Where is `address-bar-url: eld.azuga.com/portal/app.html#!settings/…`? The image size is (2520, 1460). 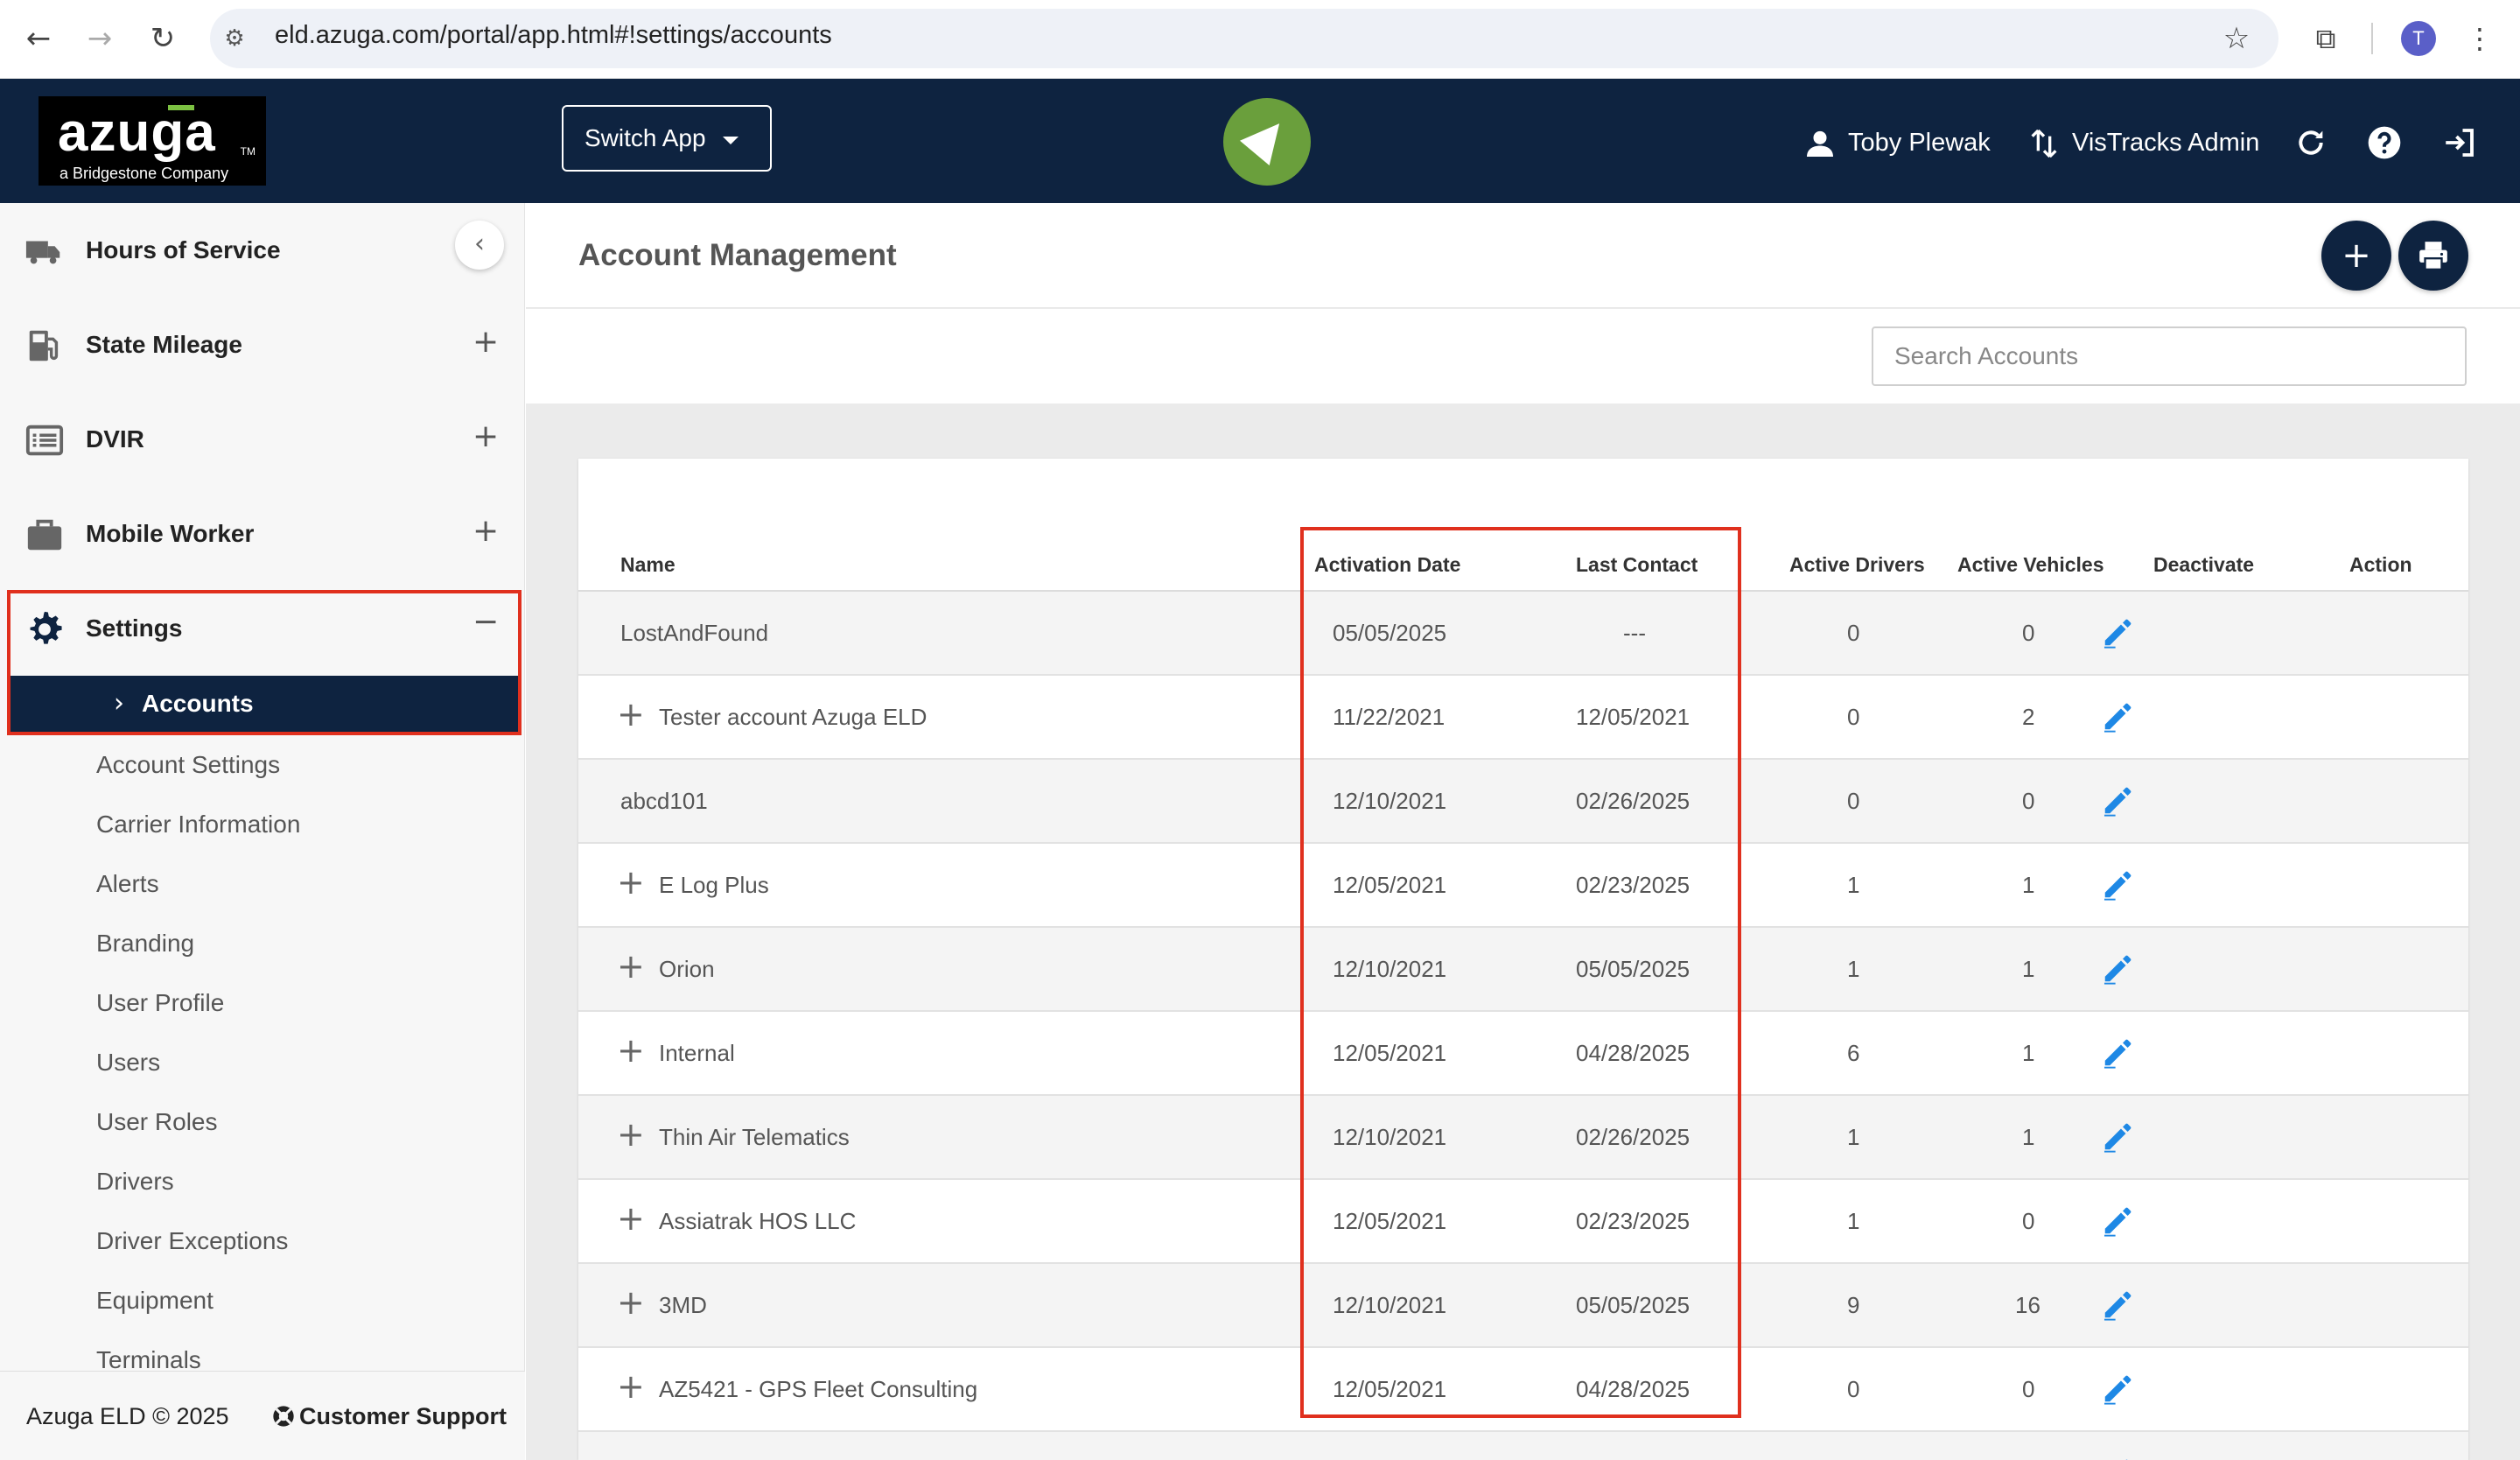
address-bar-url: eld.azuga.com/portal/app.html#!settings/… is located at coordinates (553, 35).